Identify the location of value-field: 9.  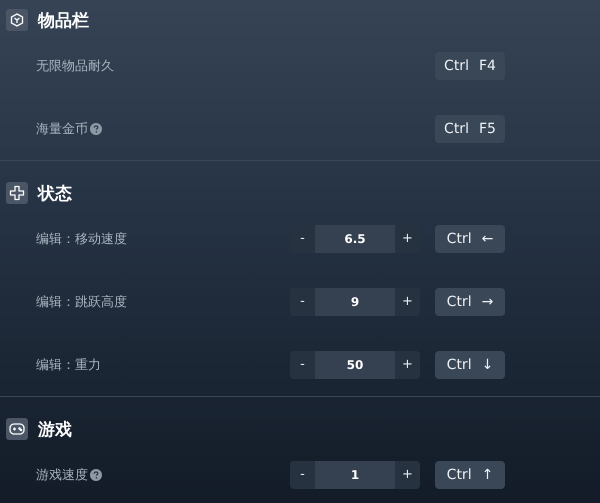
(355, 302).